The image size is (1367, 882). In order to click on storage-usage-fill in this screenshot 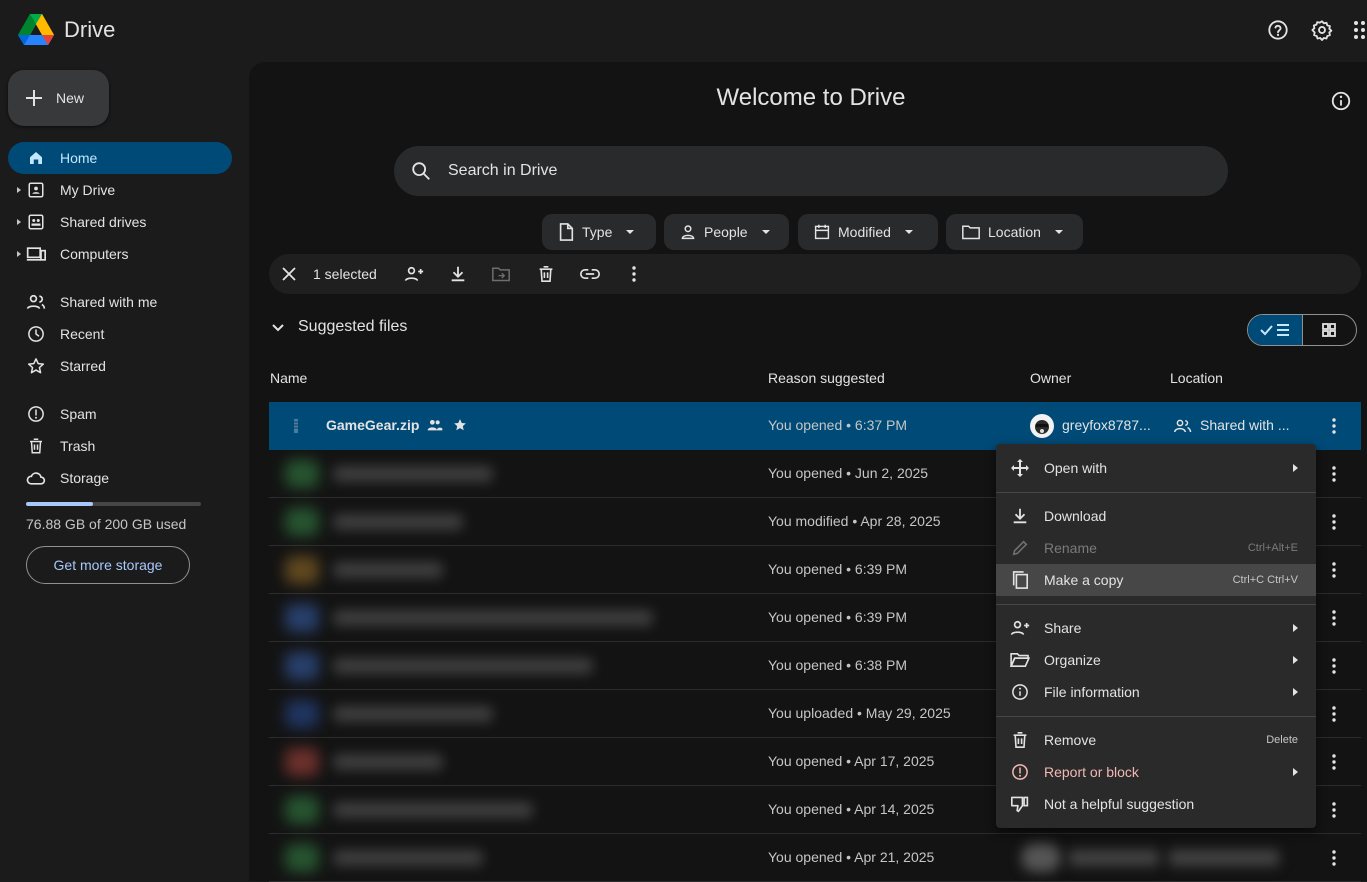, I will do `click(60, 504)`.